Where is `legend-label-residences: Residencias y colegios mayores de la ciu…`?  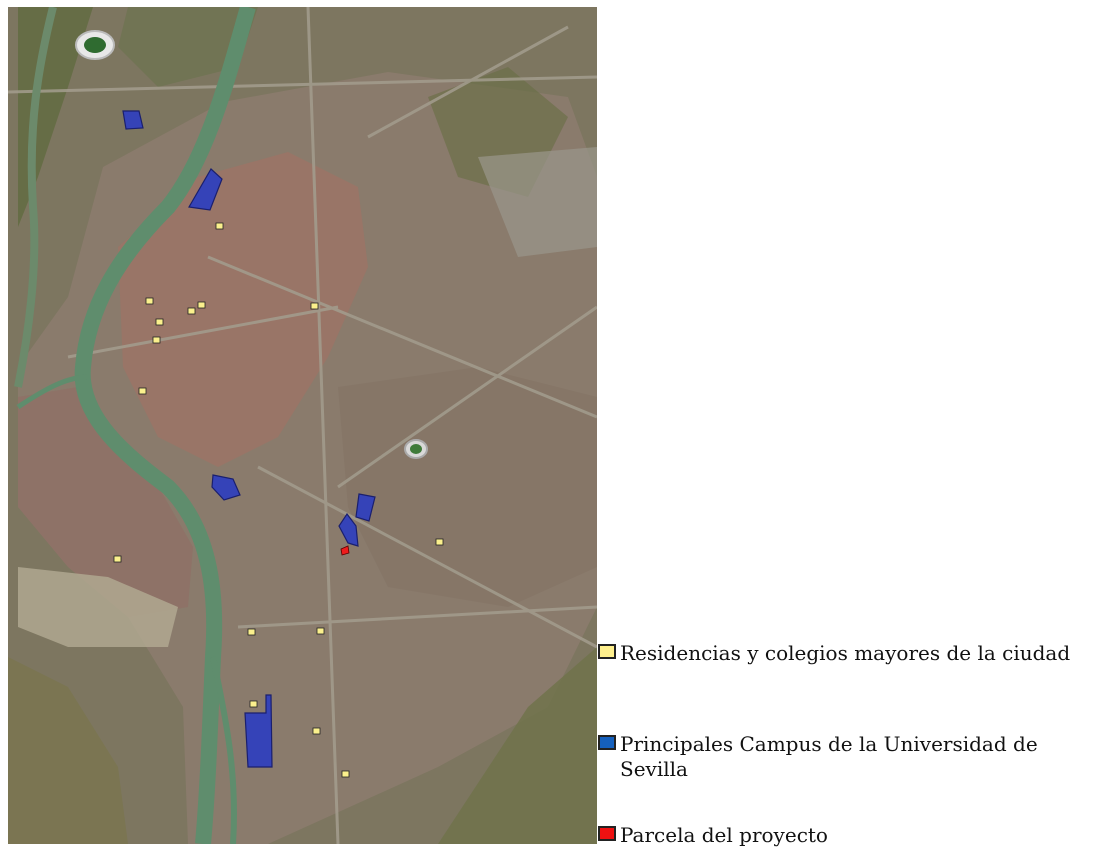 legend-label-residences: Residencias y colegios mayores de la ciu… is located at coordinates (845, 653).